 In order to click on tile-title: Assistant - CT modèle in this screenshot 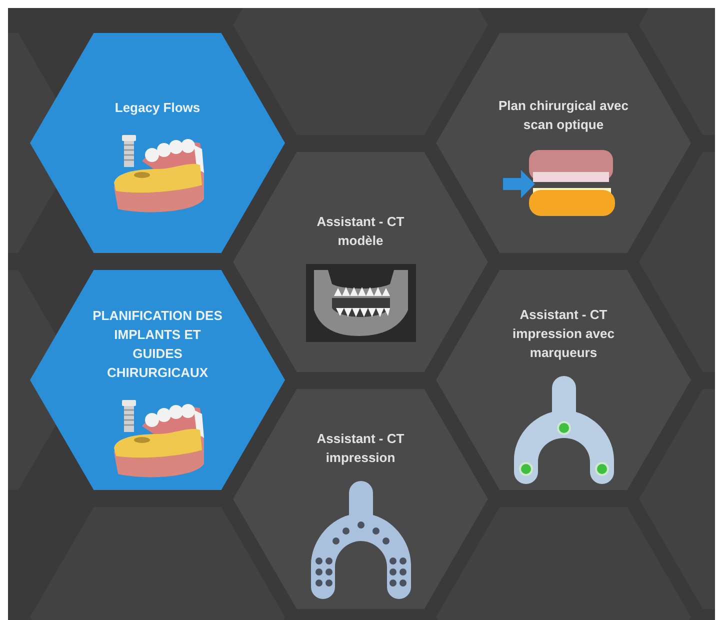, I will do `click(361, 231)`.